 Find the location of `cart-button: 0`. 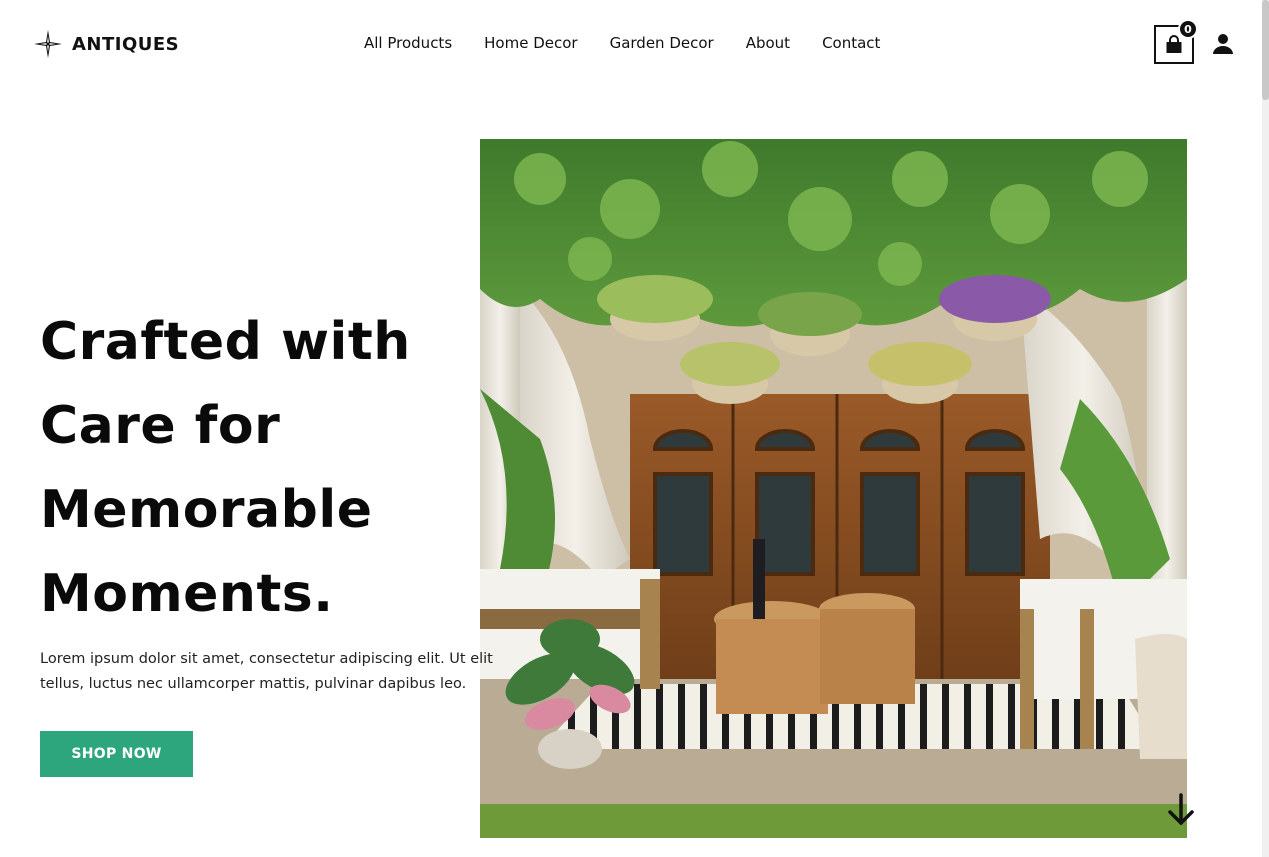

cart-button: 0 is located at coordinates (1176, 41).